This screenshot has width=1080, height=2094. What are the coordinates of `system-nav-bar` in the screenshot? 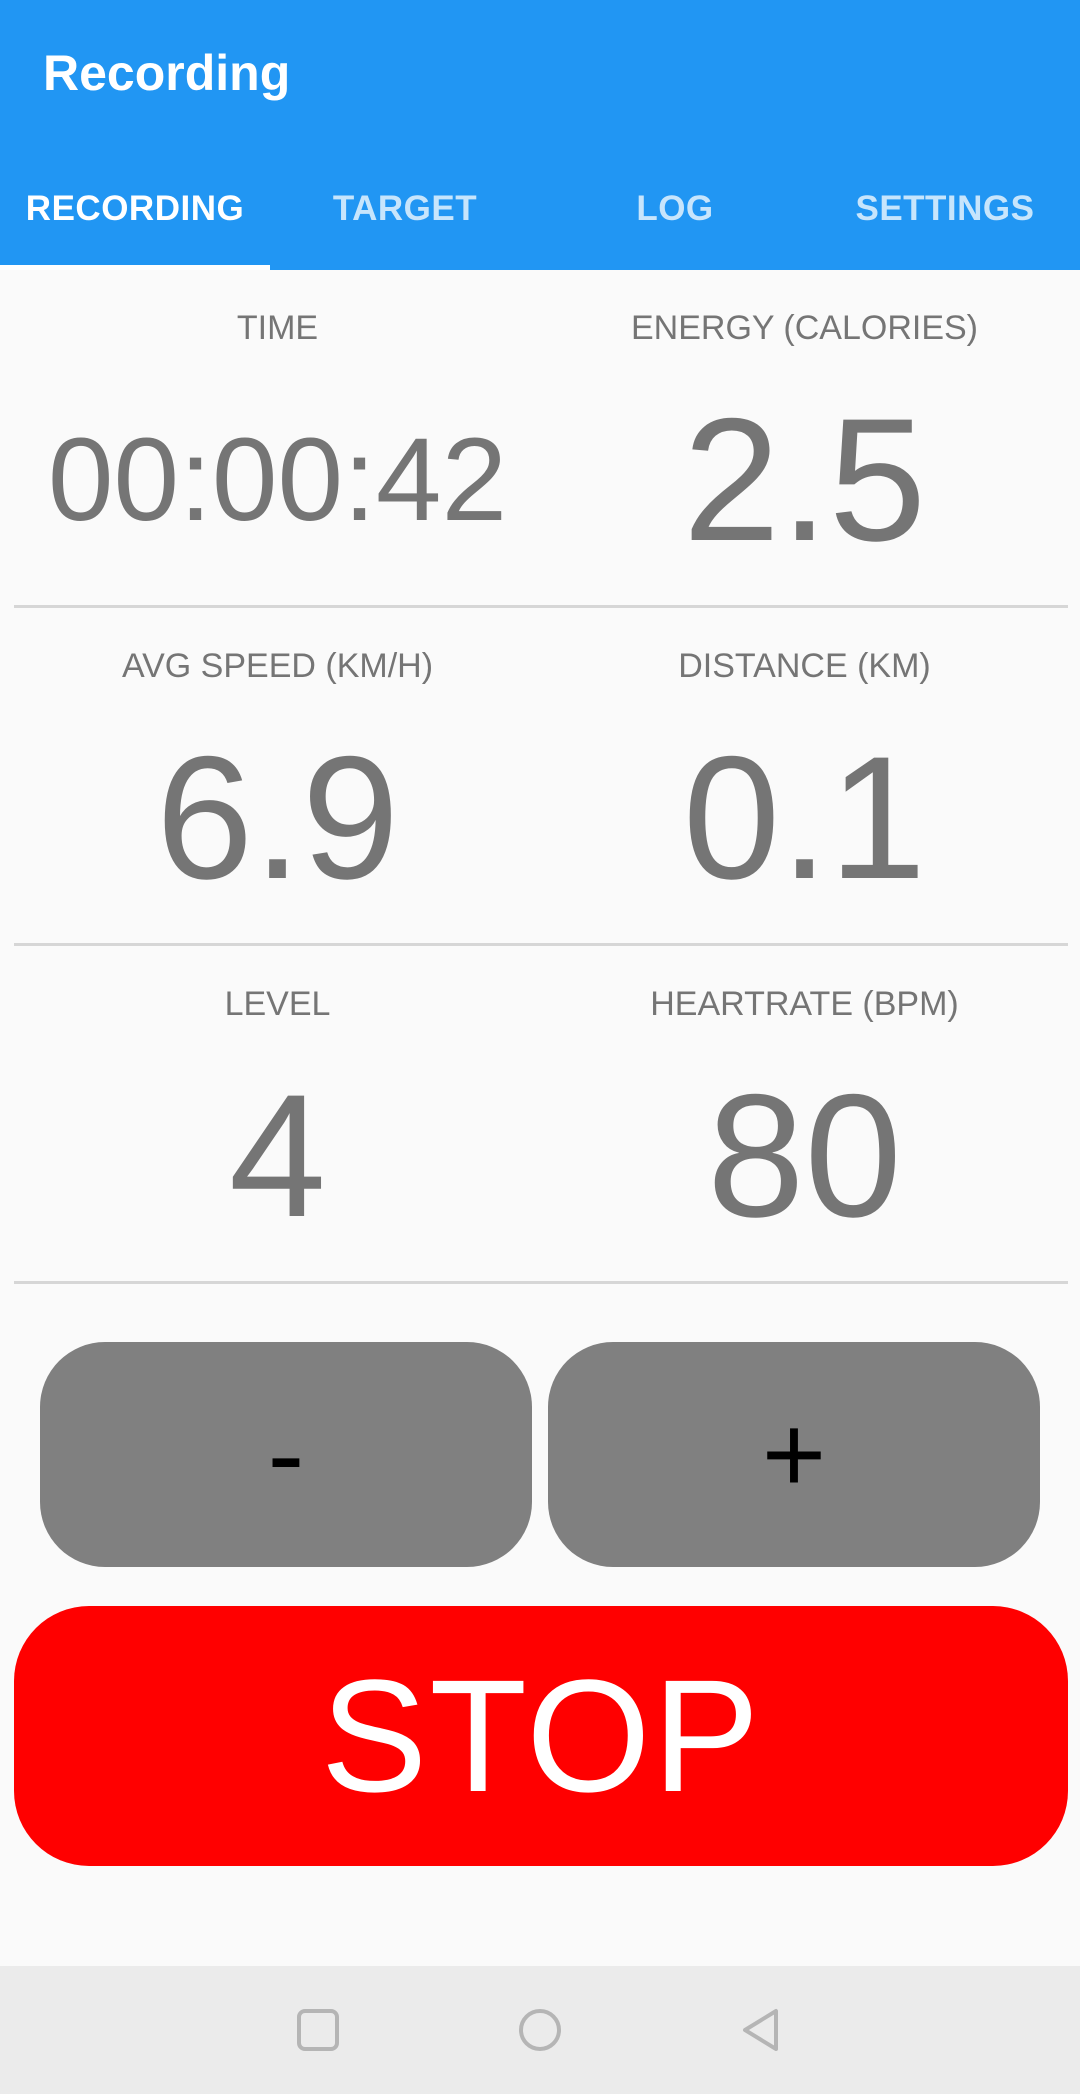 It's located at (540, 2030).